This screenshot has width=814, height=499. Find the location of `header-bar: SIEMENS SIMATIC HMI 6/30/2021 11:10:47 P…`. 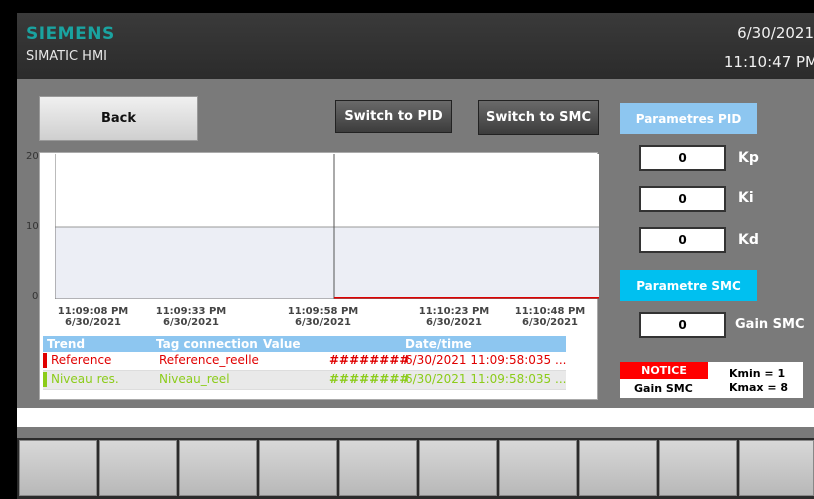

header-bar: SIEMENS SIMATIC HMI 6/30/2021 11:10:47 P… is located at coordinates (415, 46).